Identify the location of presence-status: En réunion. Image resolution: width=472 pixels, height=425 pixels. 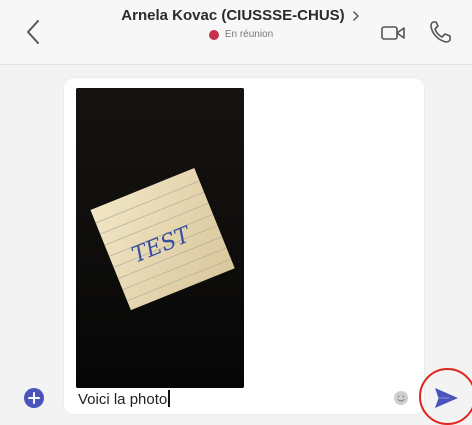
(241, 34).